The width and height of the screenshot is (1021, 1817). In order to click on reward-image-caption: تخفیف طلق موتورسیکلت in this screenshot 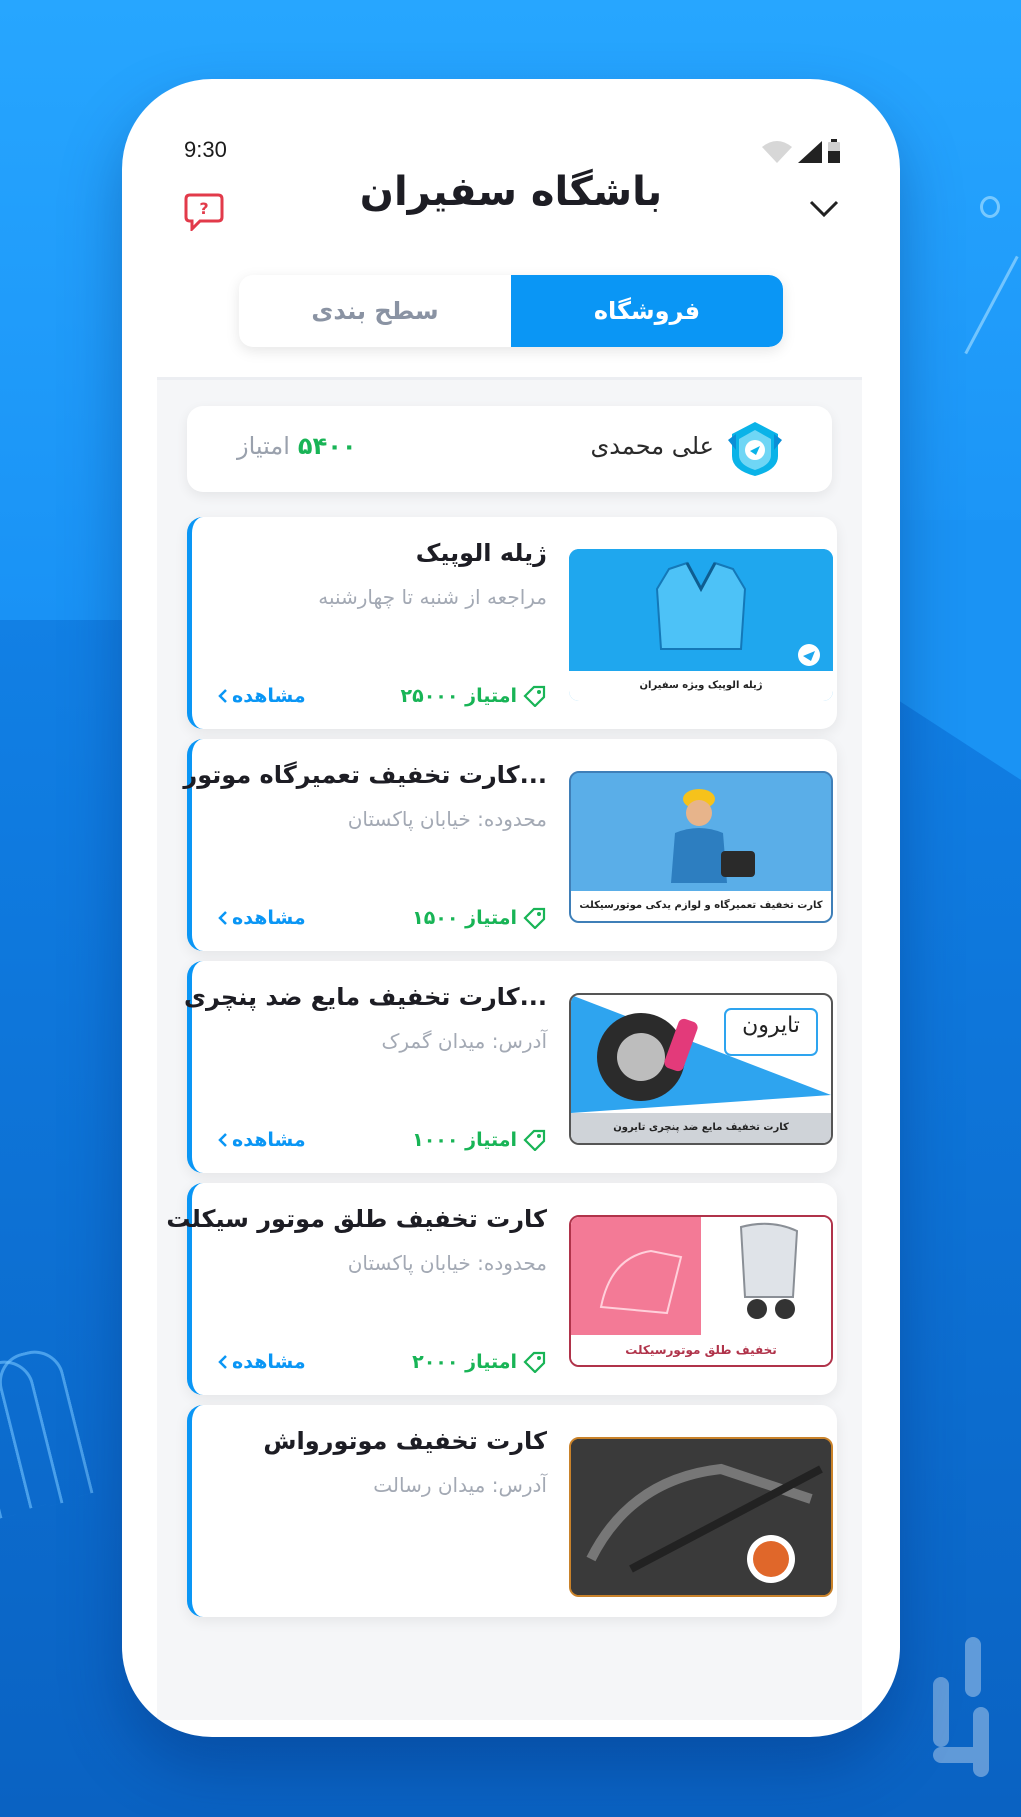, I will do `click(701, 1350)`.